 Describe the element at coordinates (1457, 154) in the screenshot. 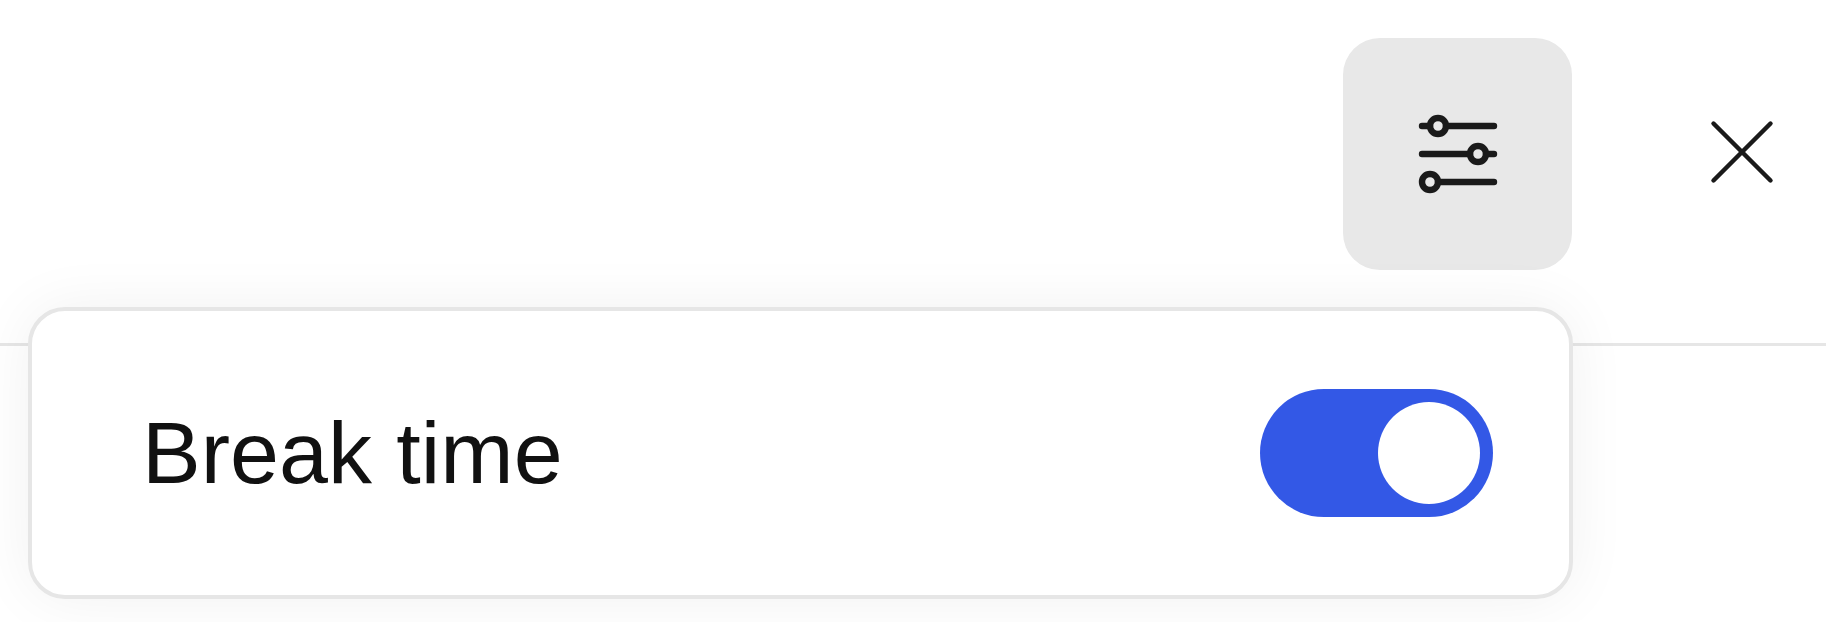

I see `filter-settings-button` at that location.